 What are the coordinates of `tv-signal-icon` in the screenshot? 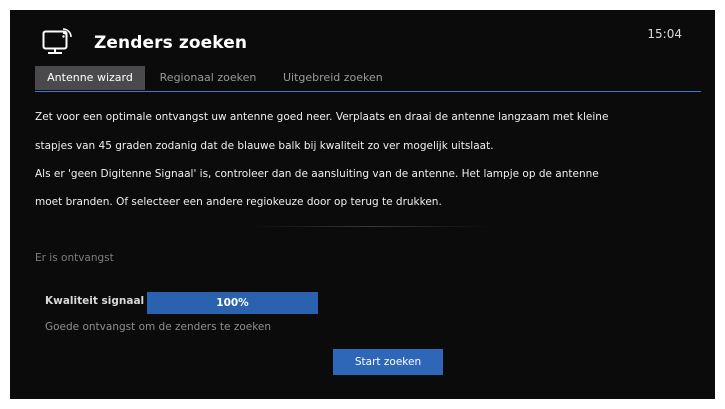 It's located at (57, 41).